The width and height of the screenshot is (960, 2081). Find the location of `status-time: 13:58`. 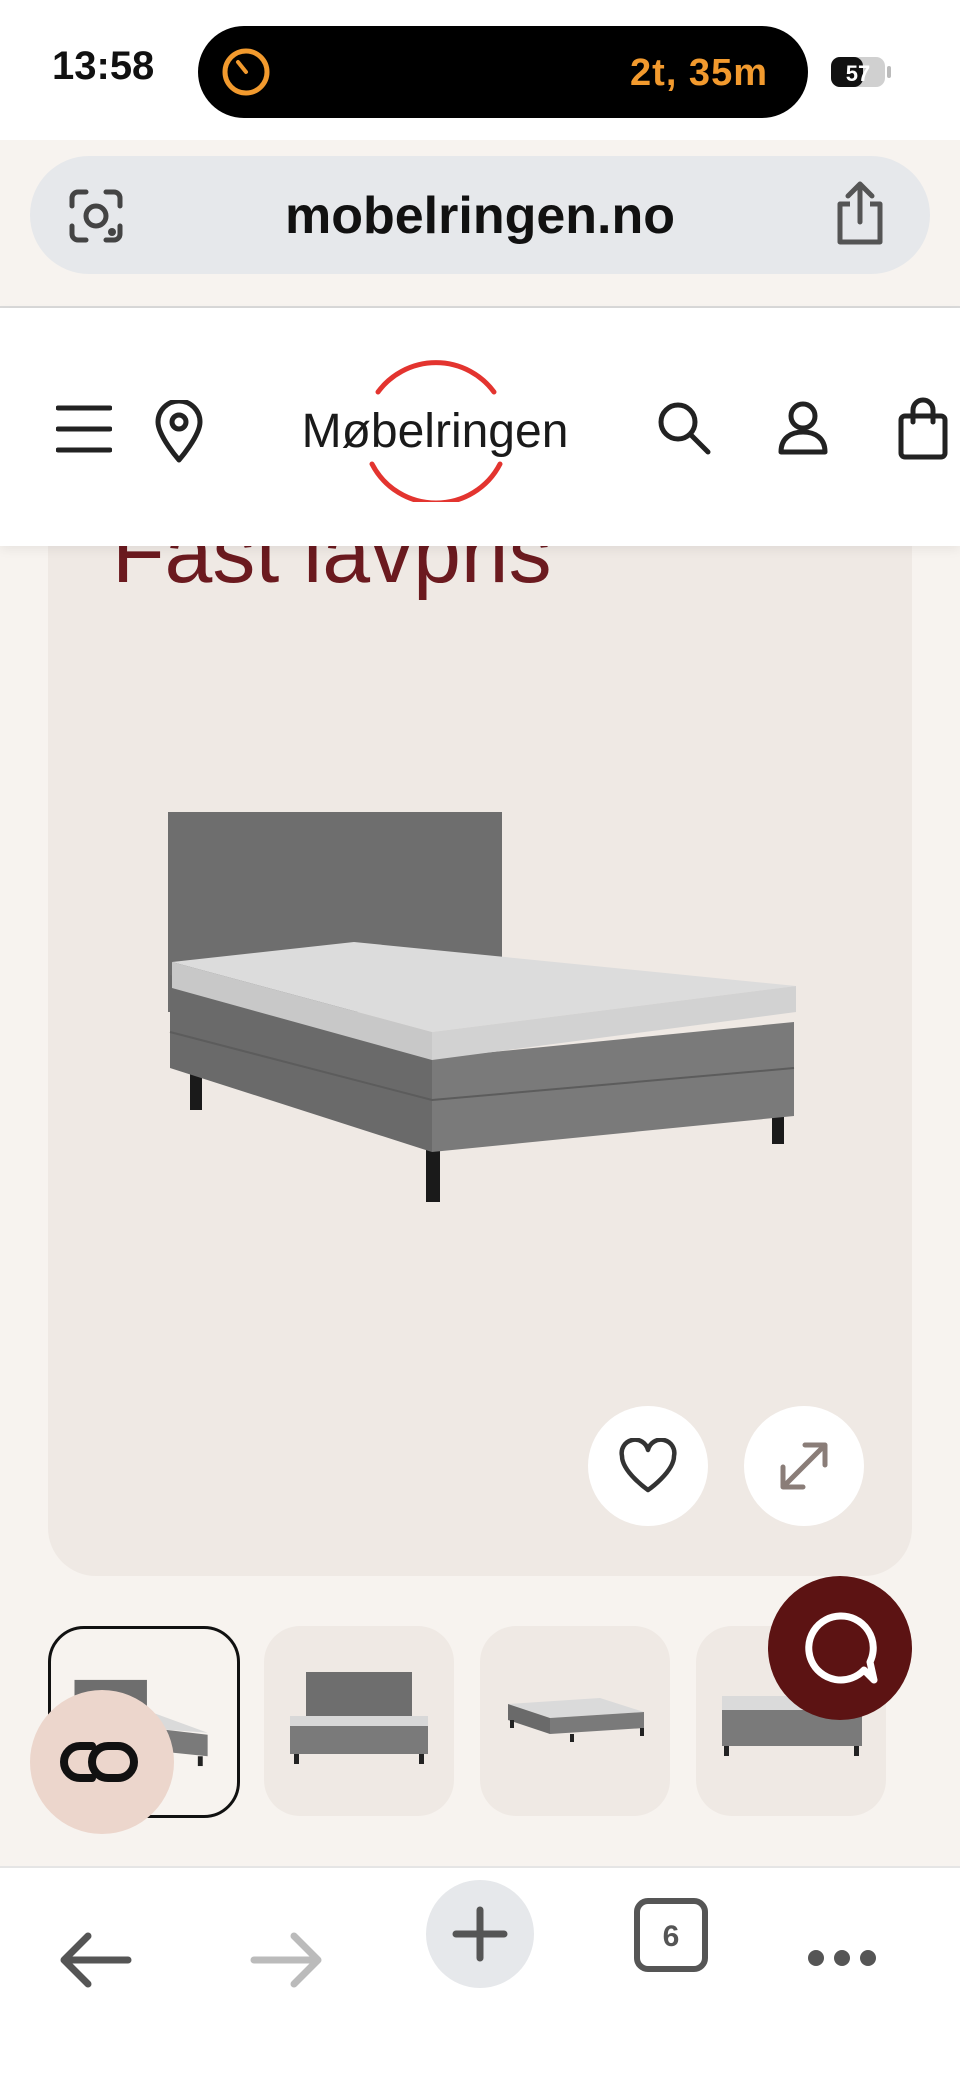

status-time: 13:58 is located at coordinates (103, 66).